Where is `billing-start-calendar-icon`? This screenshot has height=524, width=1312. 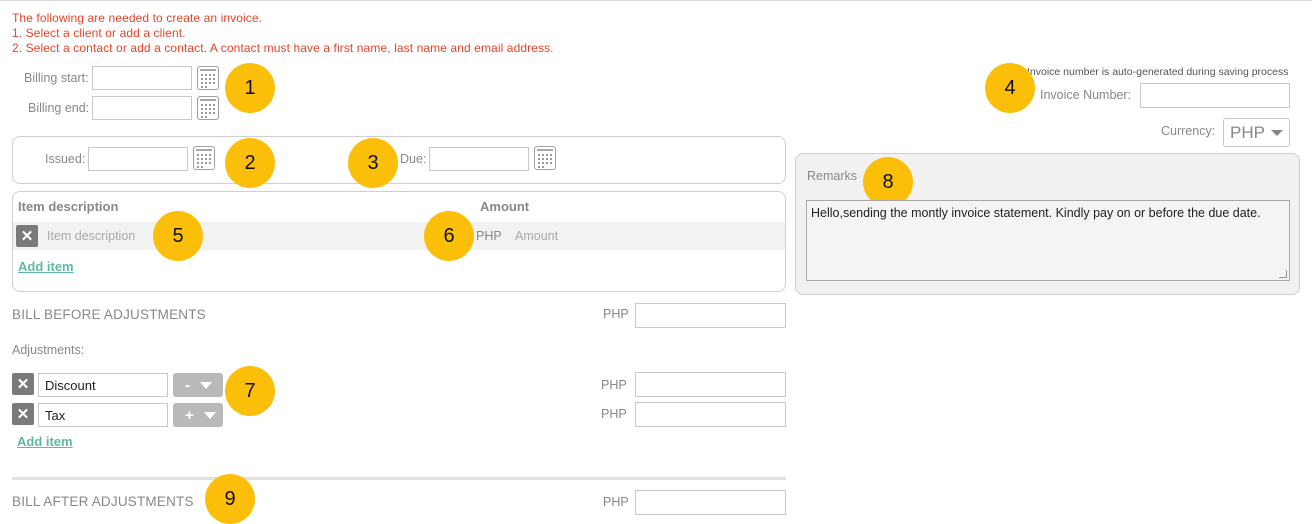 billing-start-calendar-icon is located at coordinates (208, 78).